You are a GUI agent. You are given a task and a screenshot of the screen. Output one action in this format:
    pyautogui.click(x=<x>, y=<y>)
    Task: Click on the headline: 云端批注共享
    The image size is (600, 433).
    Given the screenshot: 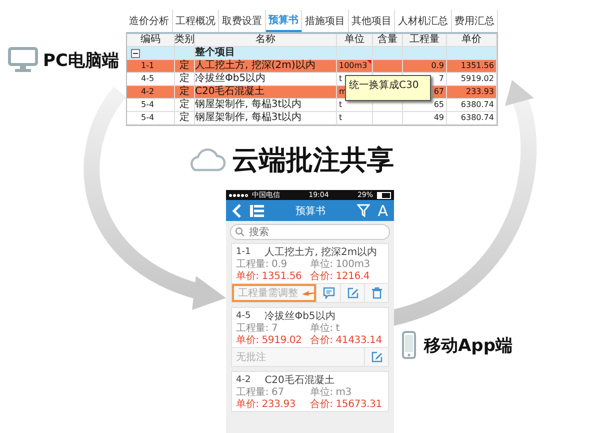 What is the action you would take?
    pyautogui.click(x=313, y=161)
    